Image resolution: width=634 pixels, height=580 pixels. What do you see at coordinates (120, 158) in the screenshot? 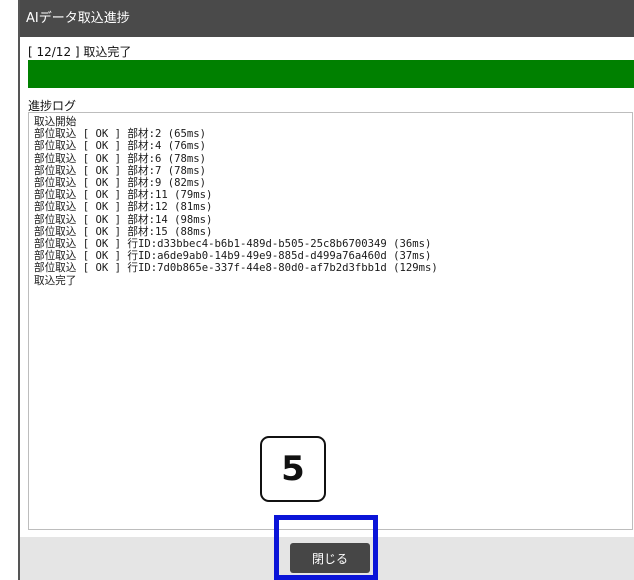
I see `log-line: 部位取込 [ OK ] 部材:6 (78ms)` at bounding box center [120, 158].